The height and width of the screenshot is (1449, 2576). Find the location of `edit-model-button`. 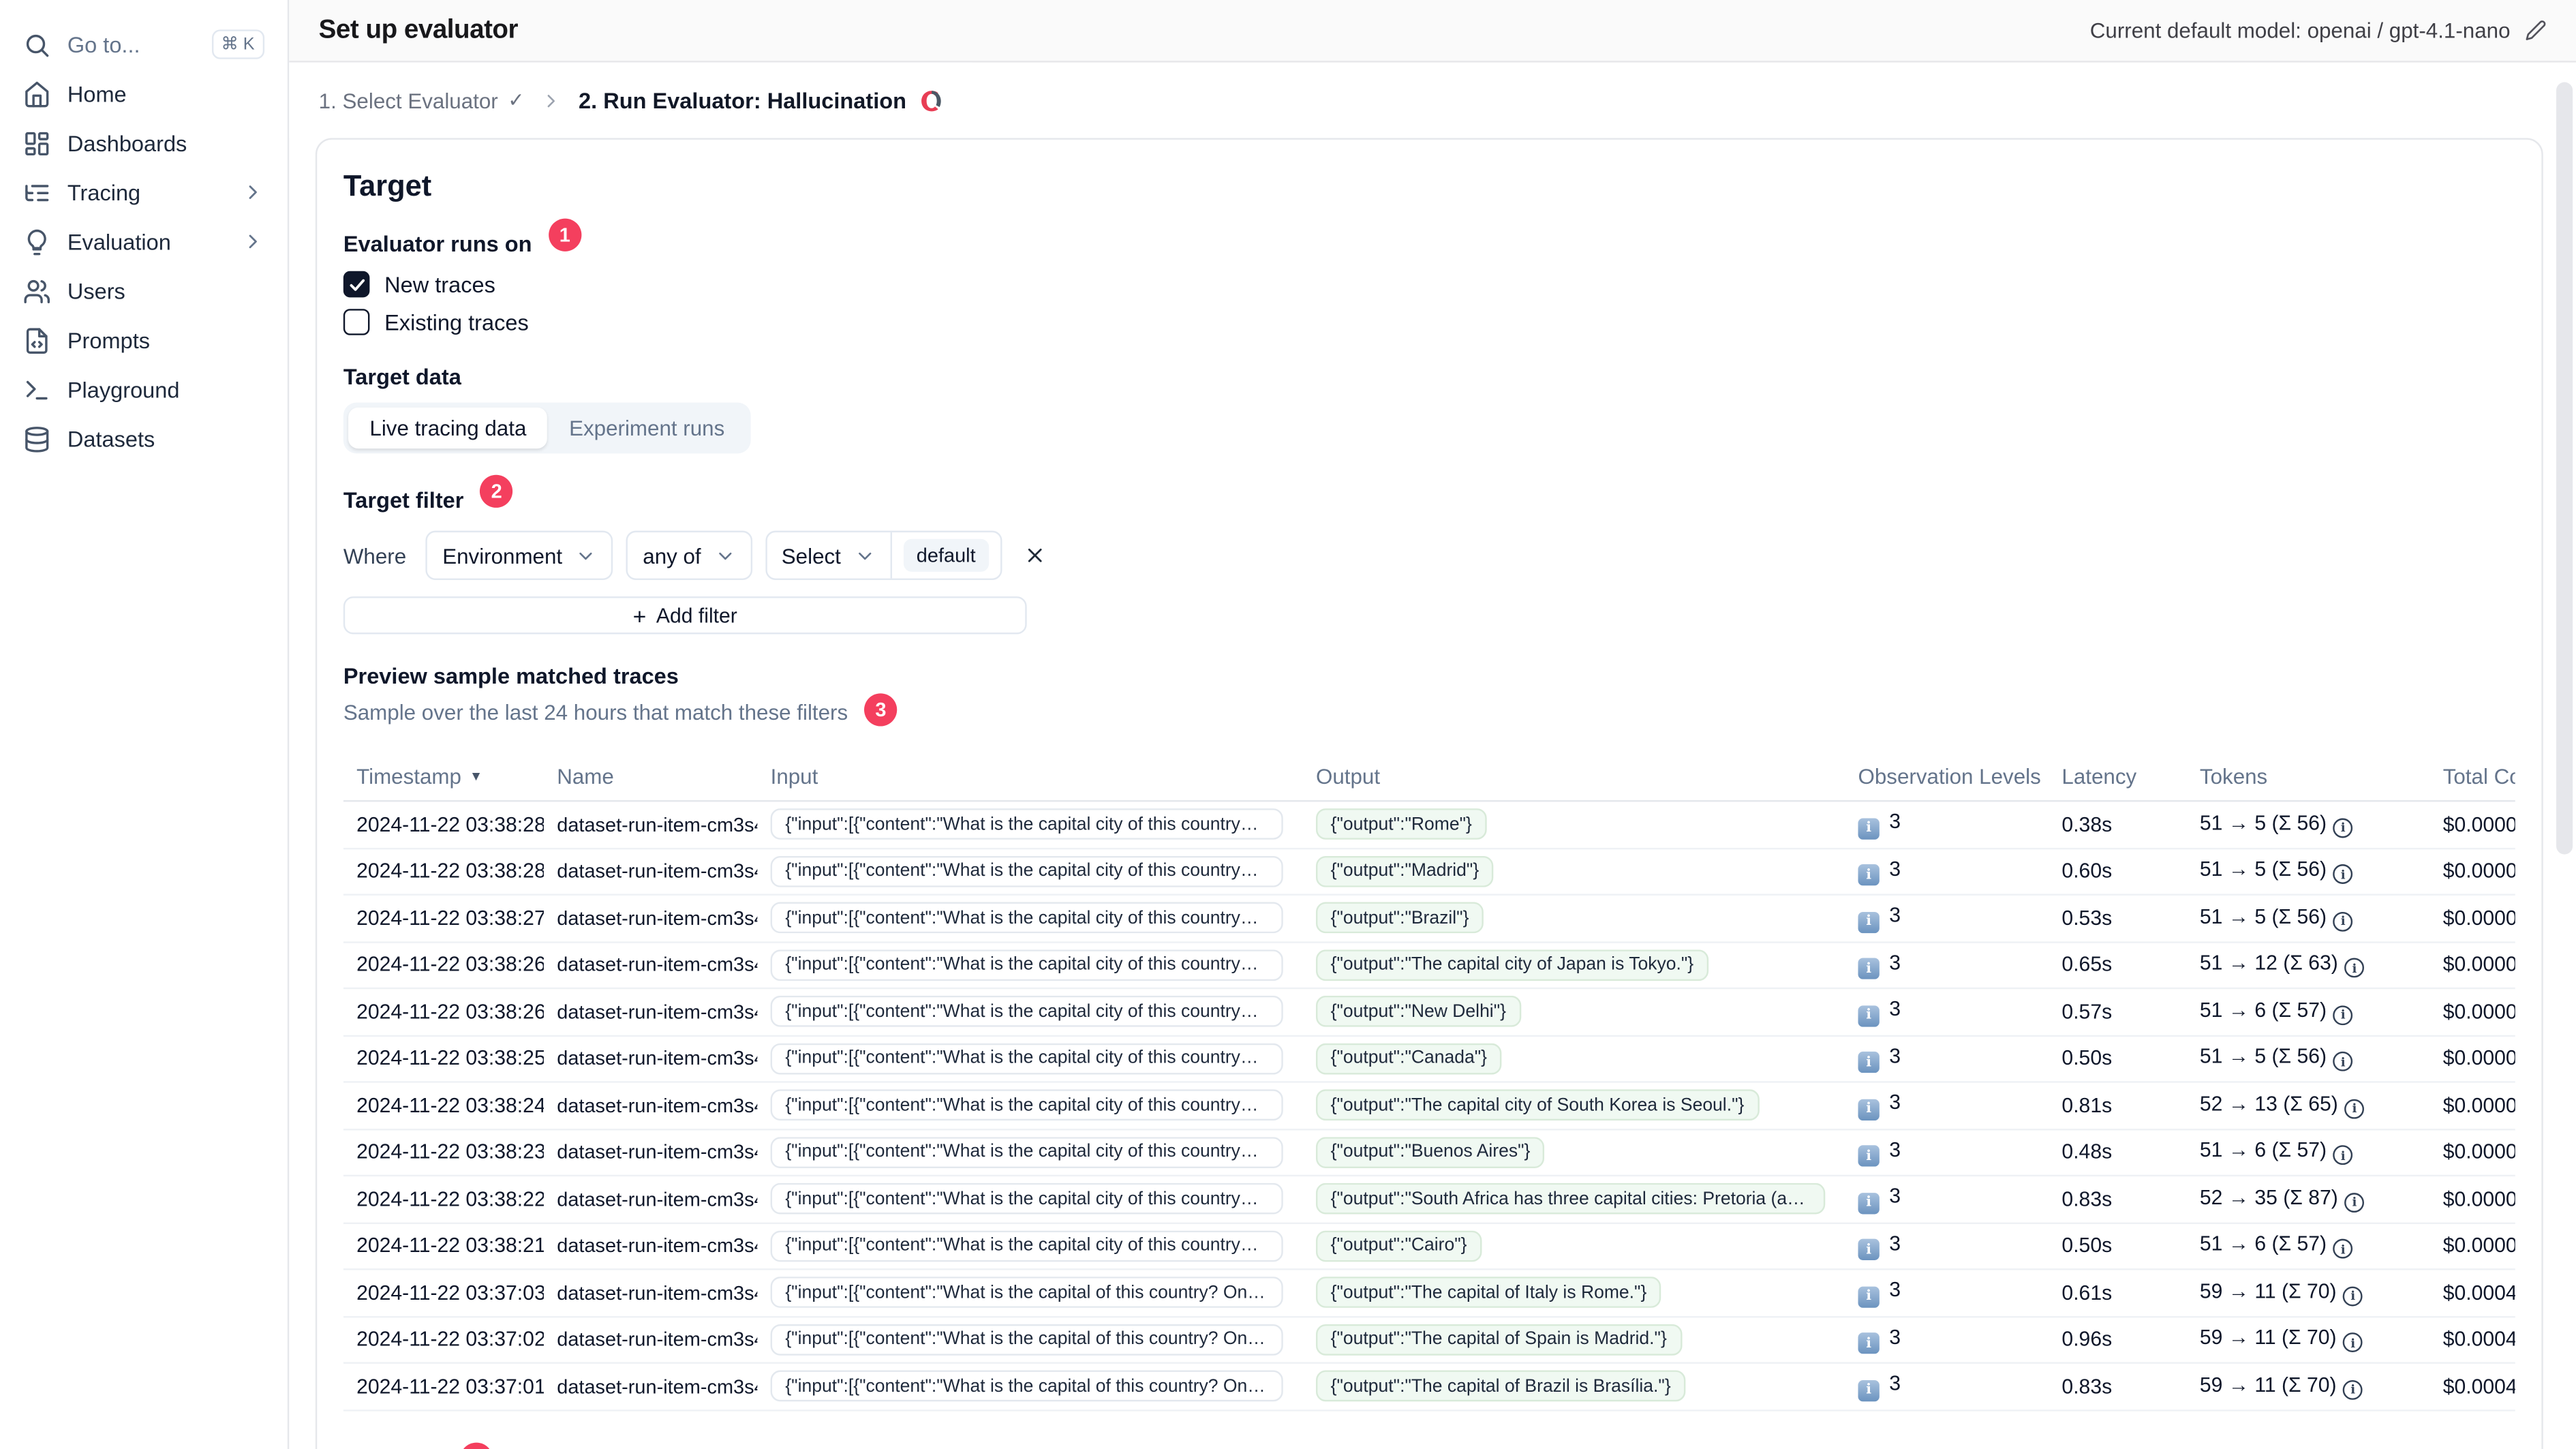

edit-model-button is located at coordinates (2535, 31).